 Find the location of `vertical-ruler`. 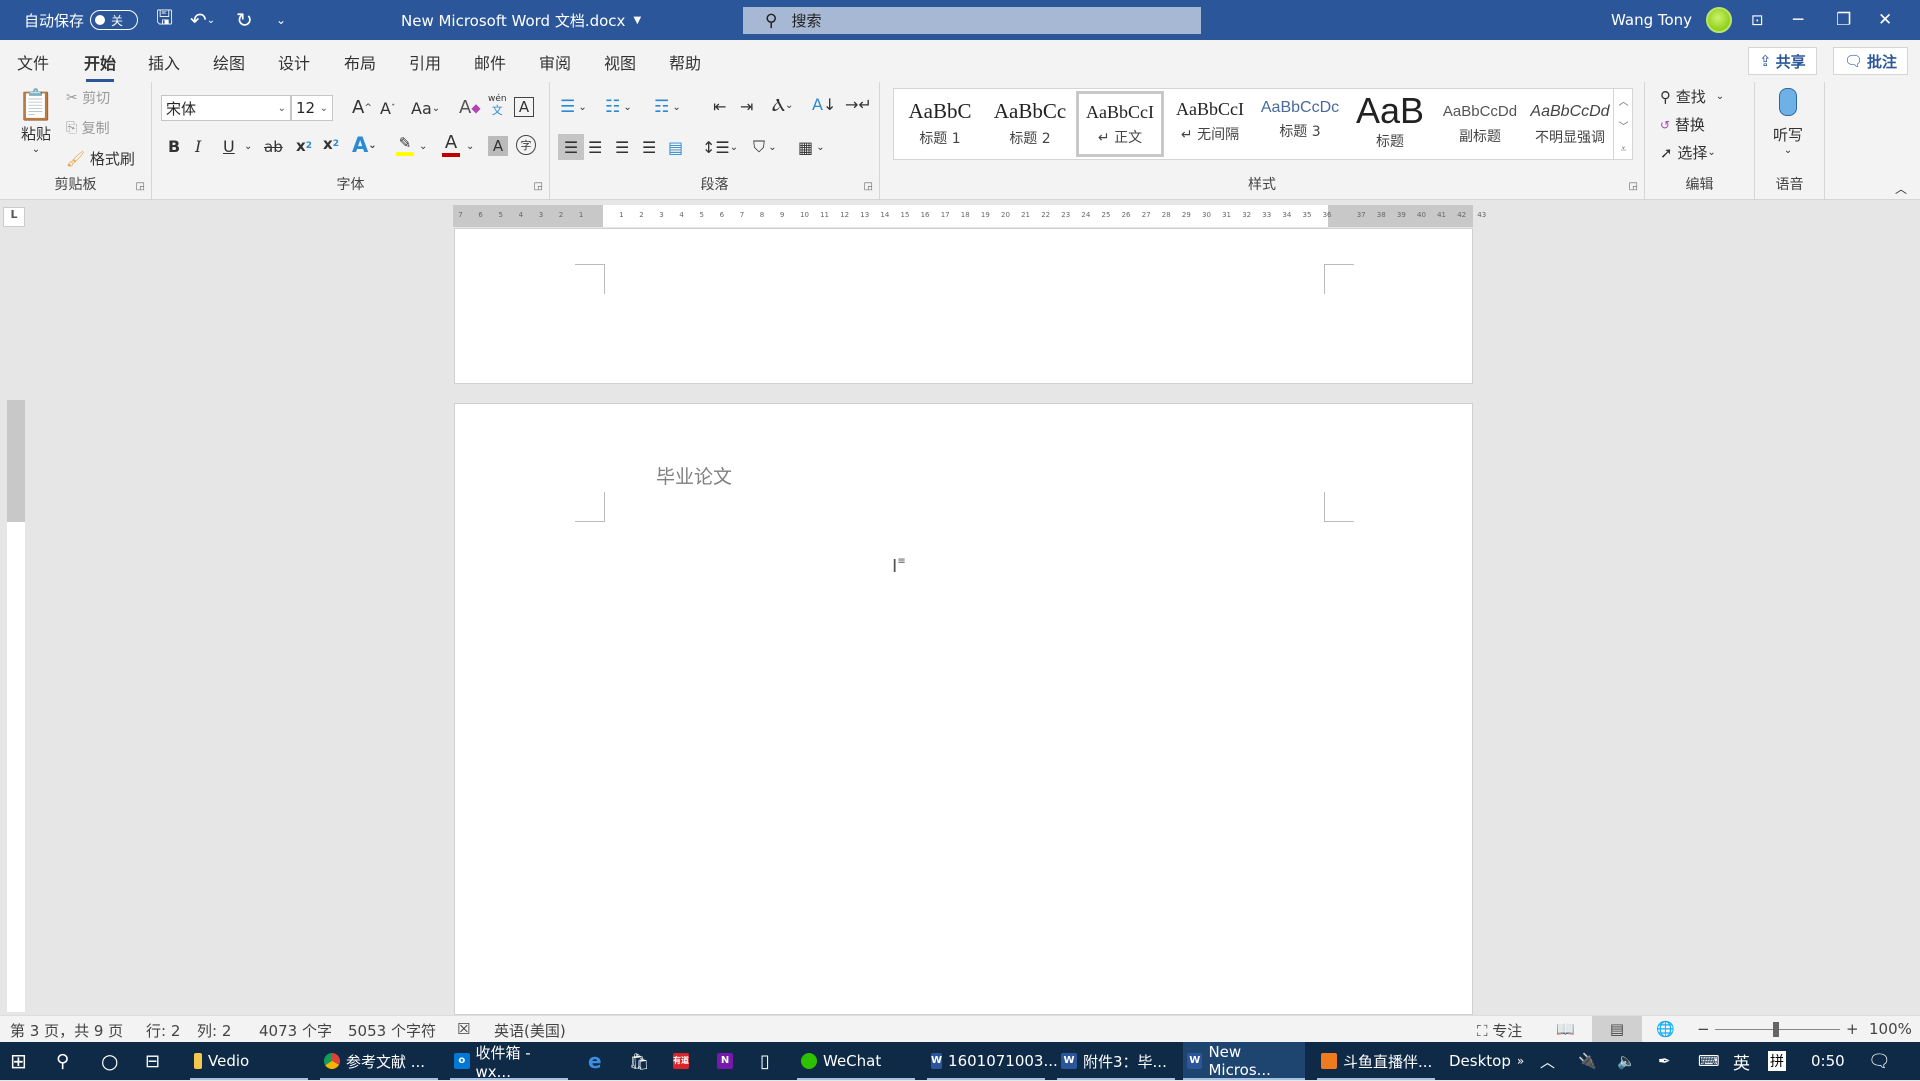

vertical-ruler is located at coordinates (16, 706).